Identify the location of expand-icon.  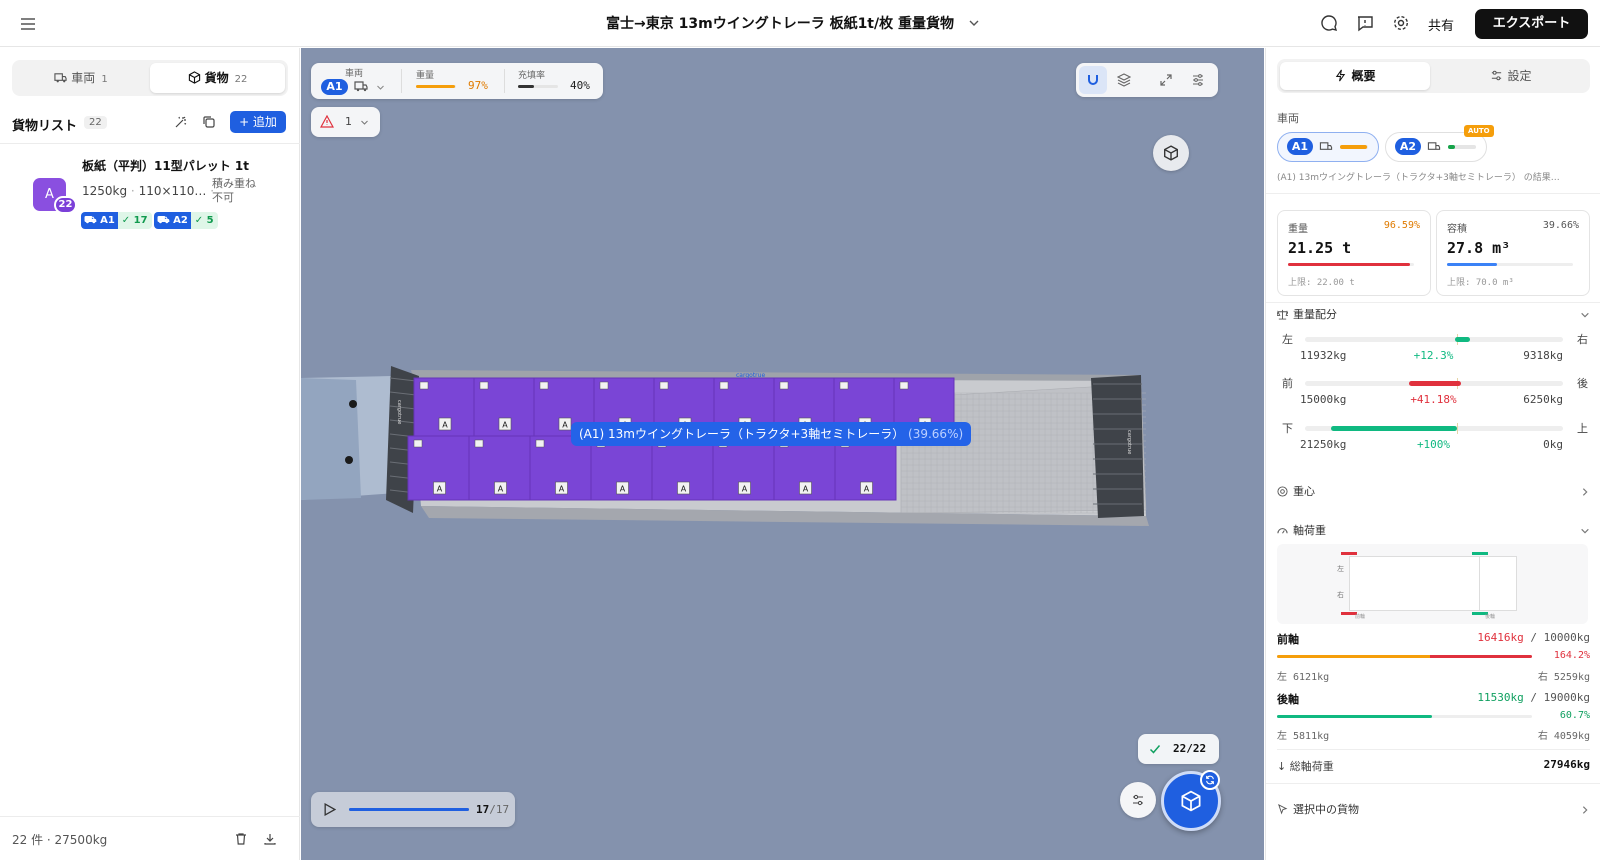
(1166, 80).